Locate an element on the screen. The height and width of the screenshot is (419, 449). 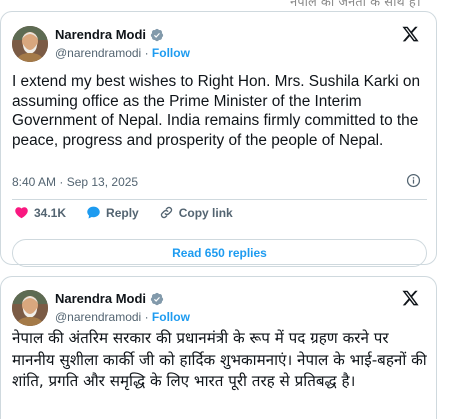
info-icon is located at coordinates (413, 180).